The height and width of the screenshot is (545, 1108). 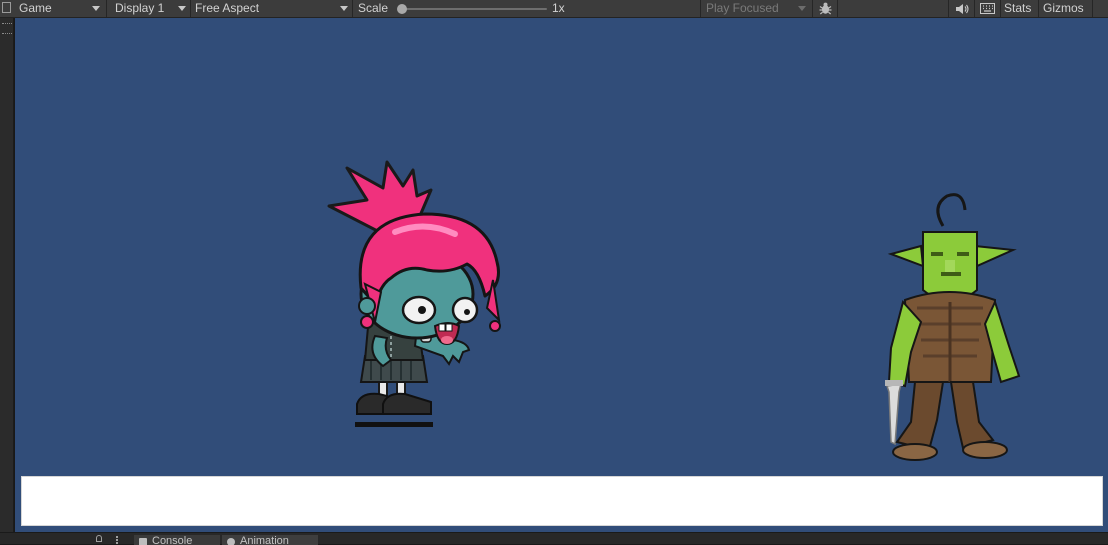 I want to click on bottom-tab-bar: Console Animation, so click(x=554, y=538).